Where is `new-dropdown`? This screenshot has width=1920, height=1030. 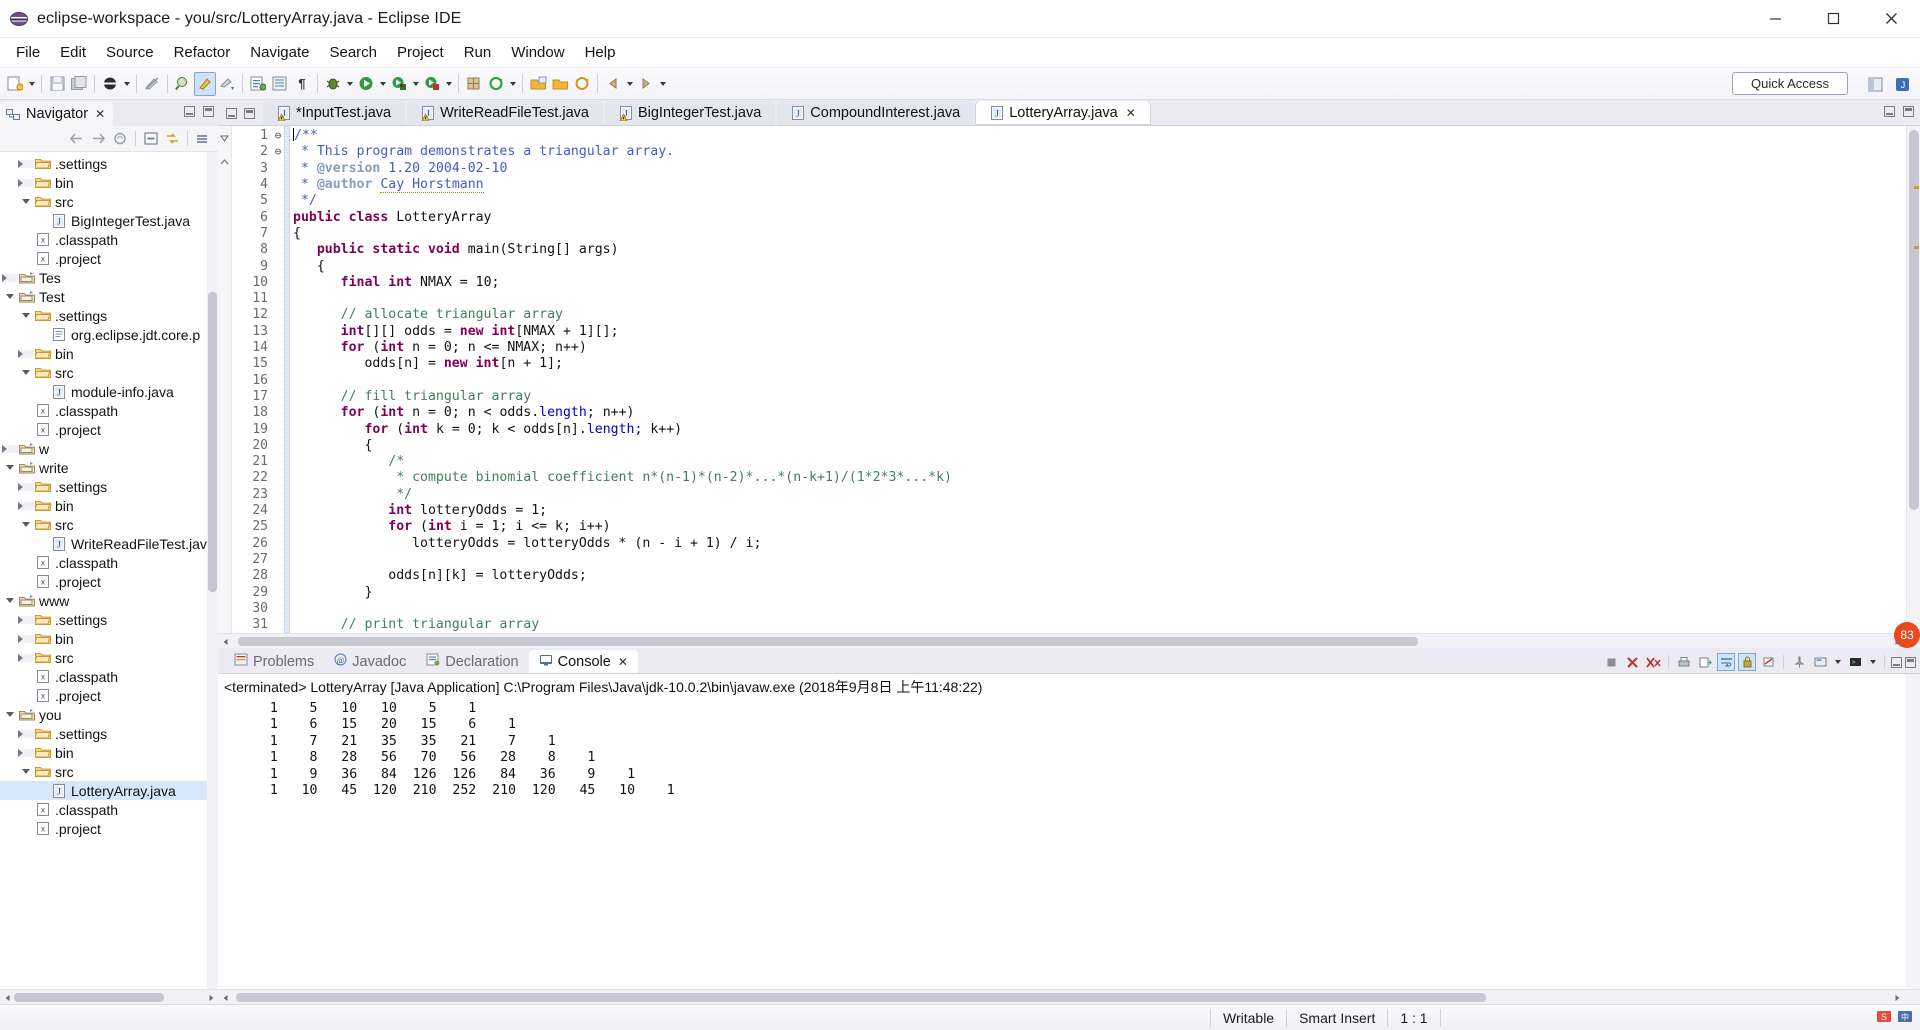 new-dropdown is located at coordinates (31, 84).